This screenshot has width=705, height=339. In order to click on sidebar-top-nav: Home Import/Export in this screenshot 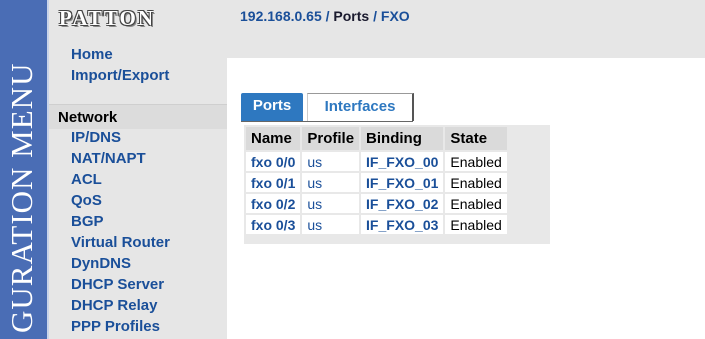, I will do `click(120, 65)`.